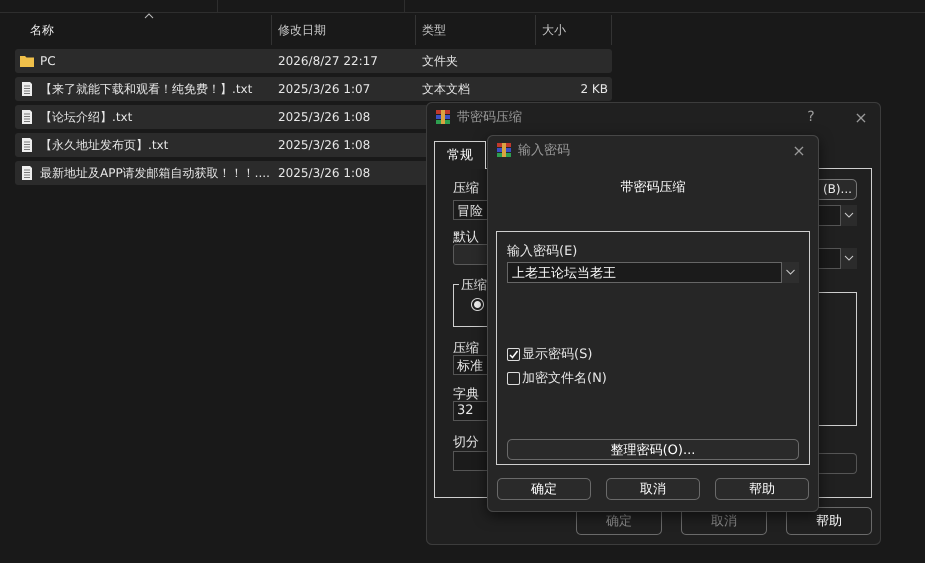 The image size is (925, 563). I want to click on window-title: 输入密码, so click(544, 150).